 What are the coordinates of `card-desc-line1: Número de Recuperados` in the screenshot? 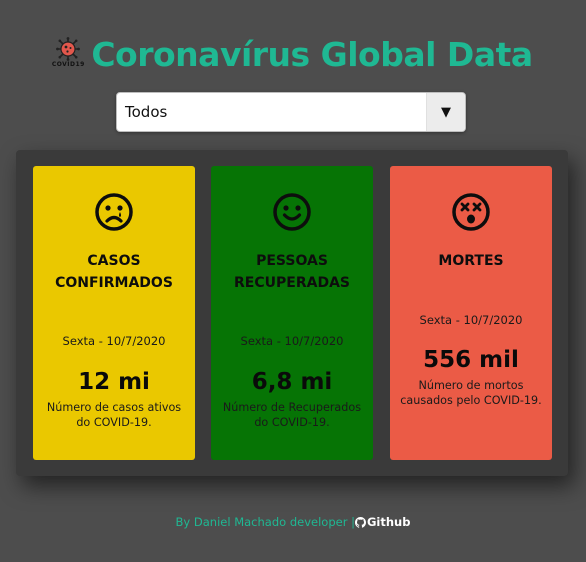 It's located at (292, 407).